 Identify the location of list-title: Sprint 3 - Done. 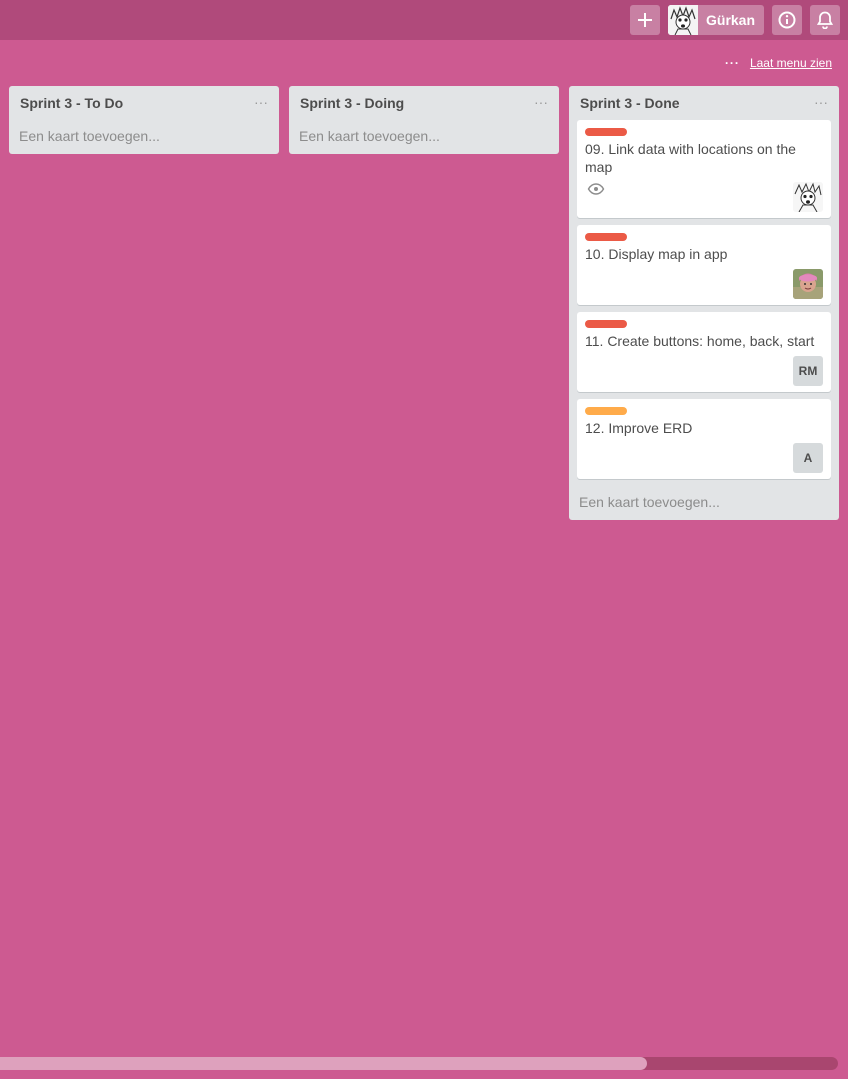
(630, 103).